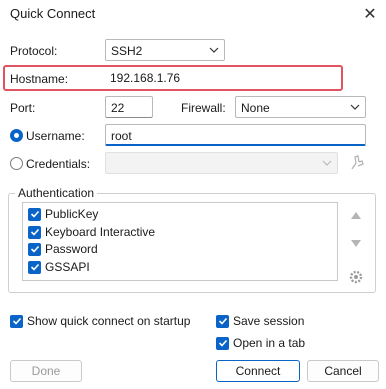 Image resolution: width=386 pixels, height=389 pixels. What do you see at coordinates (129, 107) in the screenshot?
I see `port-input: 22` at bounding box center [129, 107].